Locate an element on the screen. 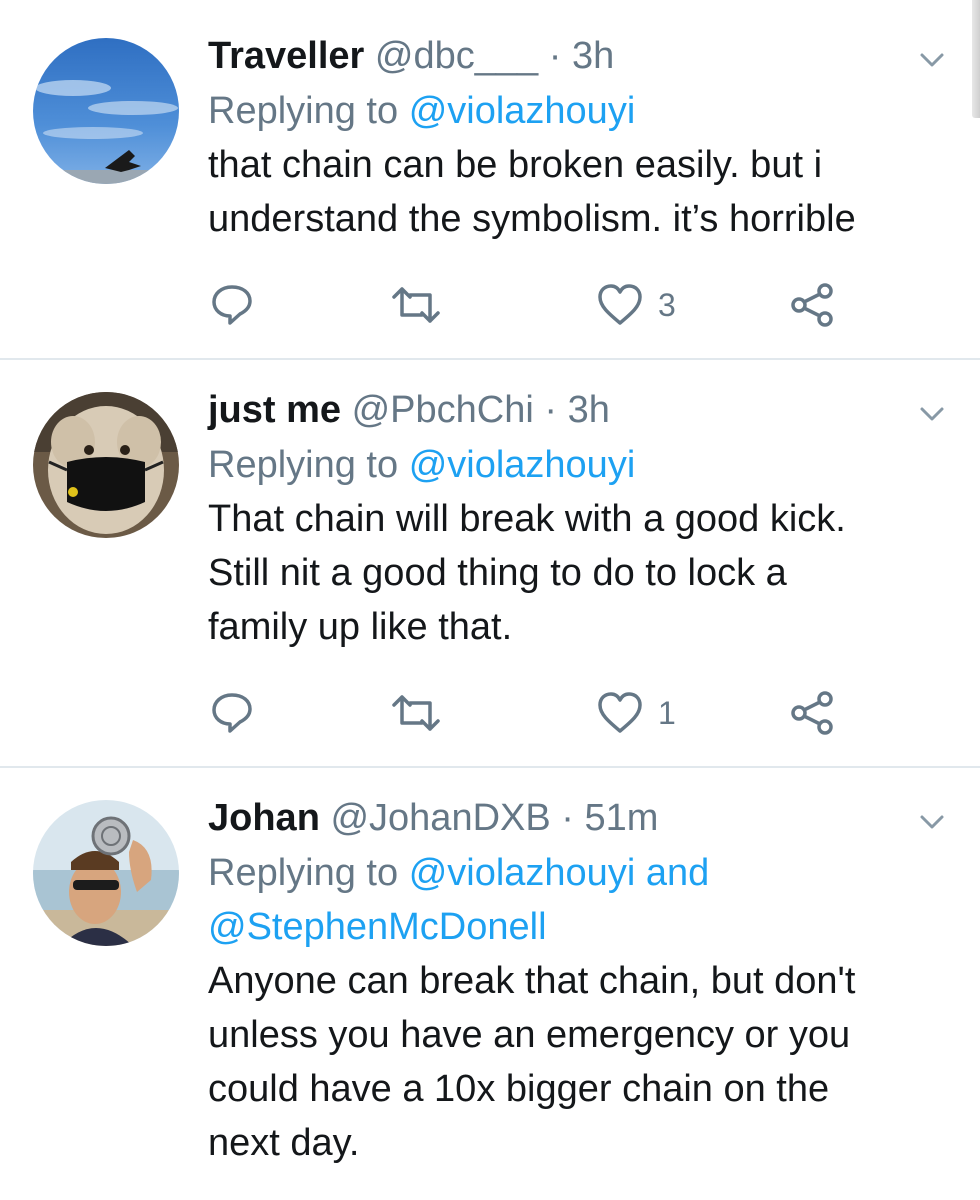 The image size is (980, 1200). tweet-text-line: unless you have an emergency or you is located at coordinates (529, 1035).